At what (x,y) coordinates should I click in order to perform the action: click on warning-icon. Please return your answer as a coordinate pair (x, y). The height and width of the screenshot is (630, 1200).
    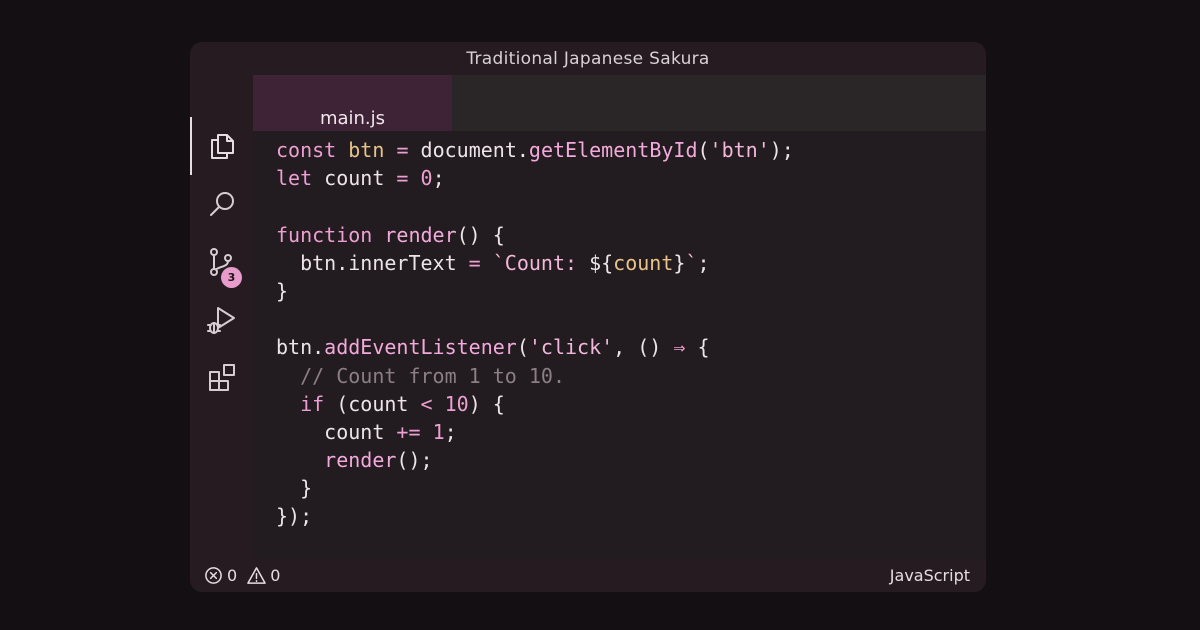
    Looking at the image, I should click on (256, 575).